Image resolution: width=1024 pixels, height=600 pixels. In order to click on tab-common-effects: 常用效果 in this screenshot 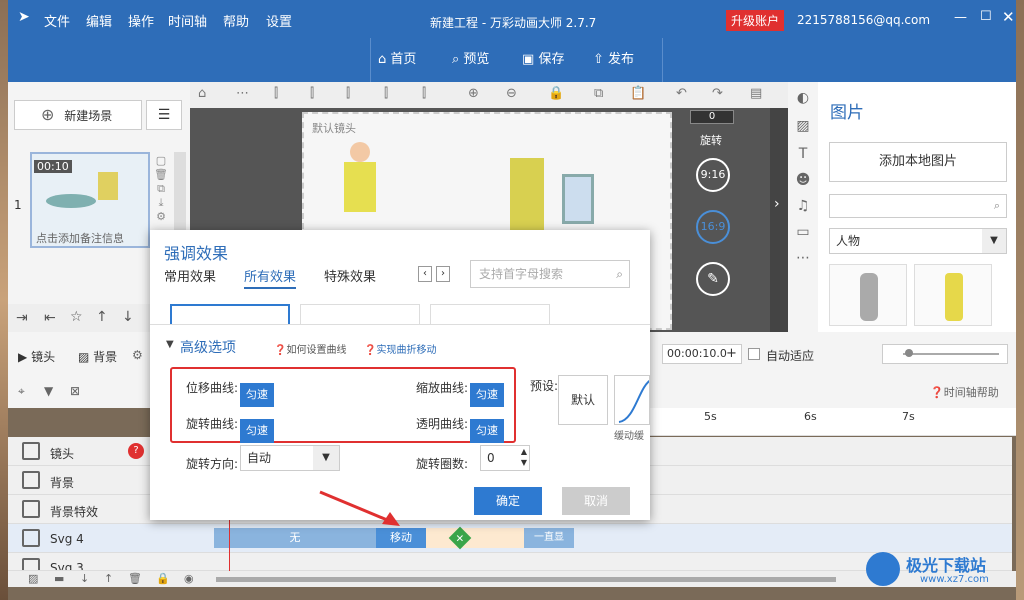, I will do `click(190, 275)`.